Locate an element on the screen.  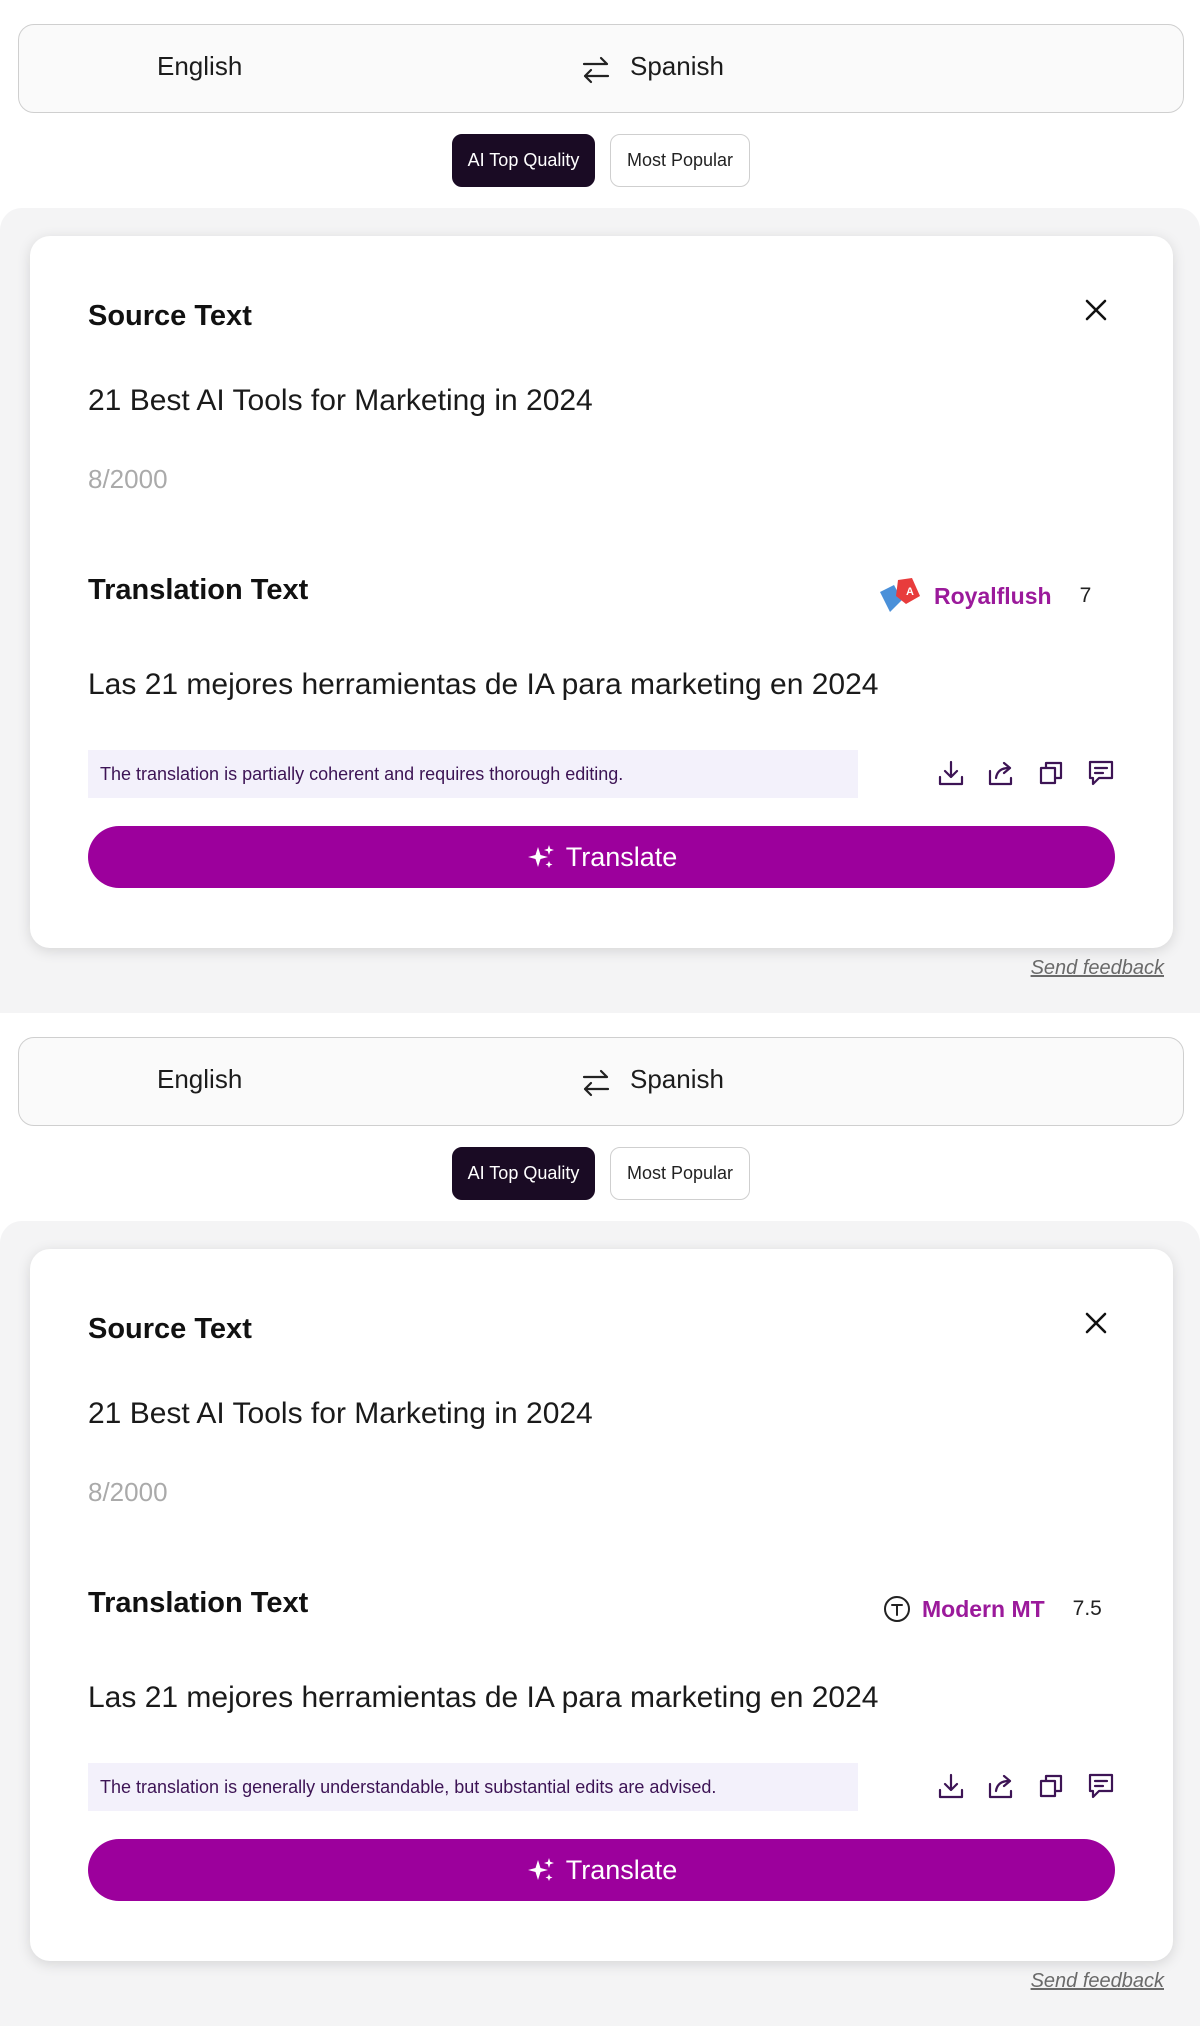
svg-text: A is located at coordinates (910, 592).